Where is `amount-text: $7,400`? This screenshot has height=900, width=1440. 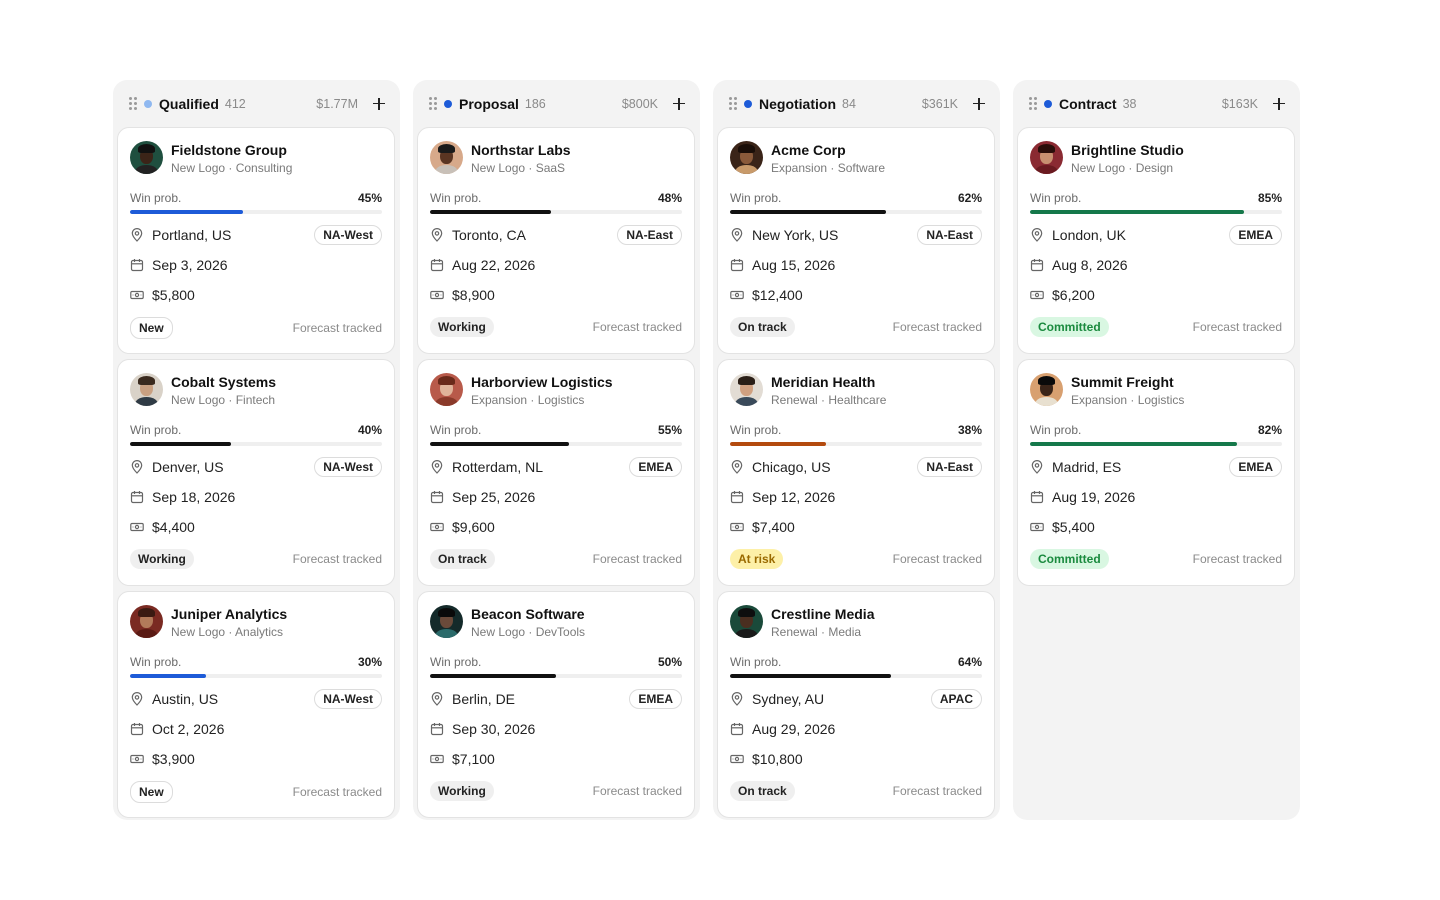 amount-text: $7,400 is located at coordinates (773, 527).